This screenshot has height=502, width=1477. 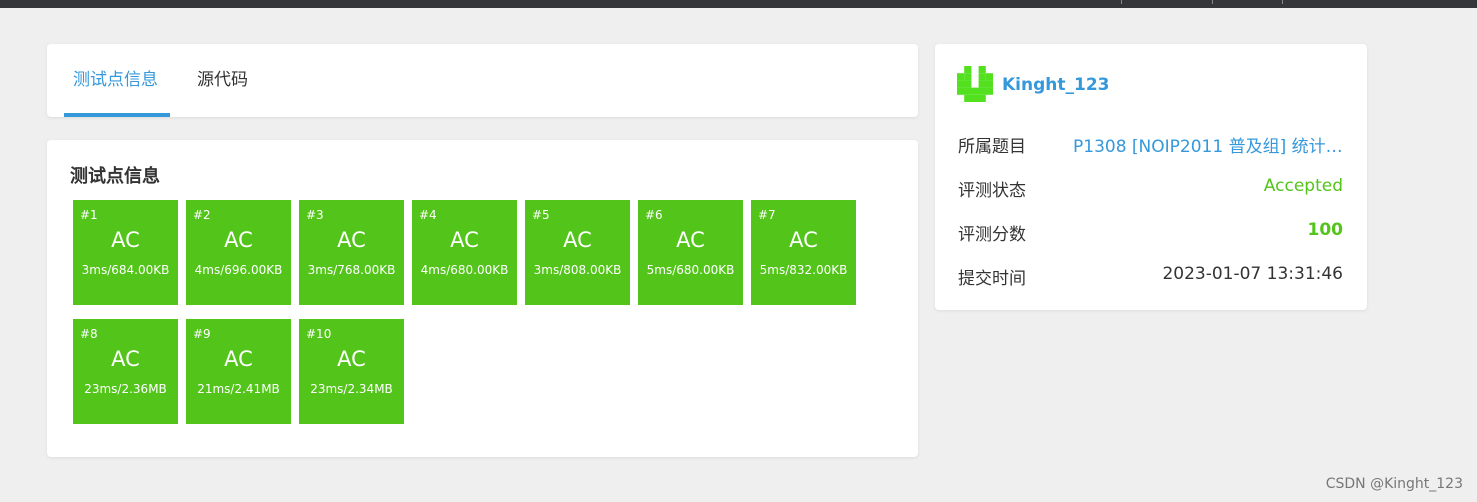 What do you see at coordinates (1056, 85) in the screenshot?
I see `username-link: Kinght_123` at bounding box center [1056, 85].